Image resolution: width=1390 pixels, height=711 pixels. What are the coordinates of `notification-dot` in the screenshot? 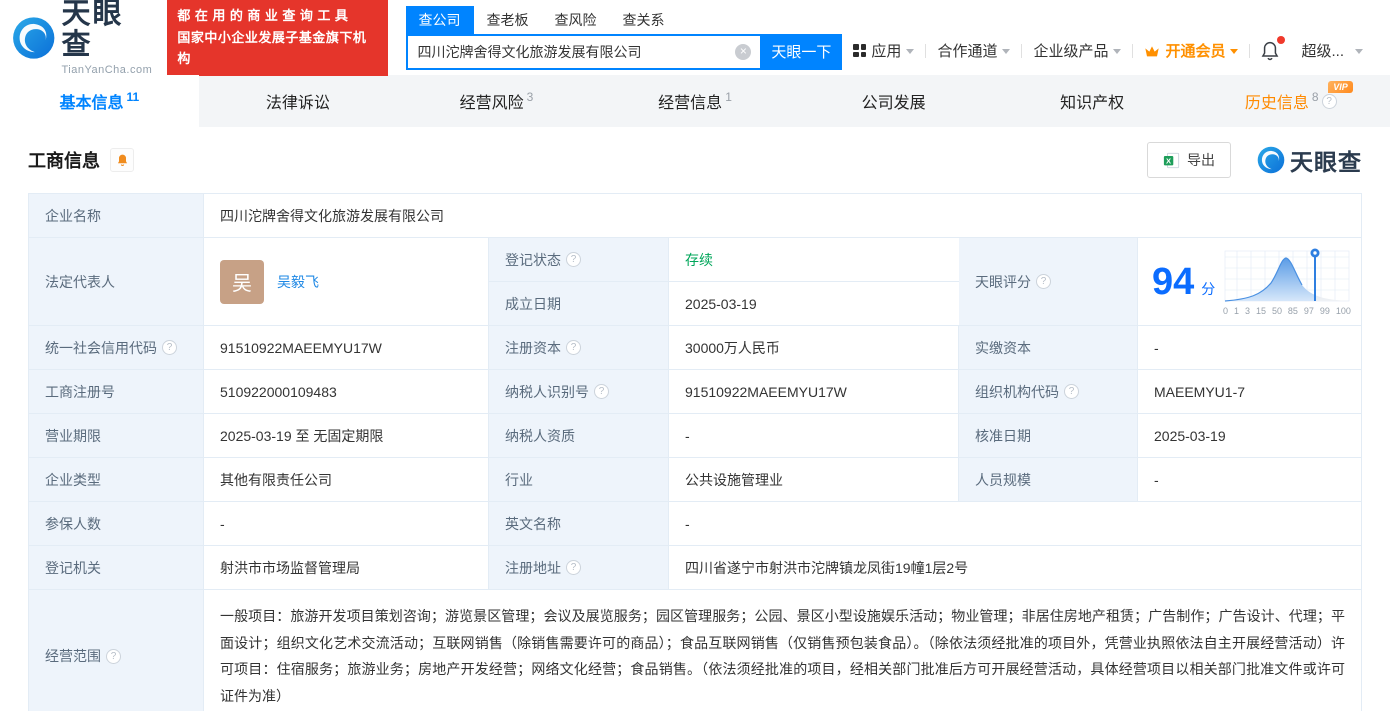 It's located at (1281, 39).